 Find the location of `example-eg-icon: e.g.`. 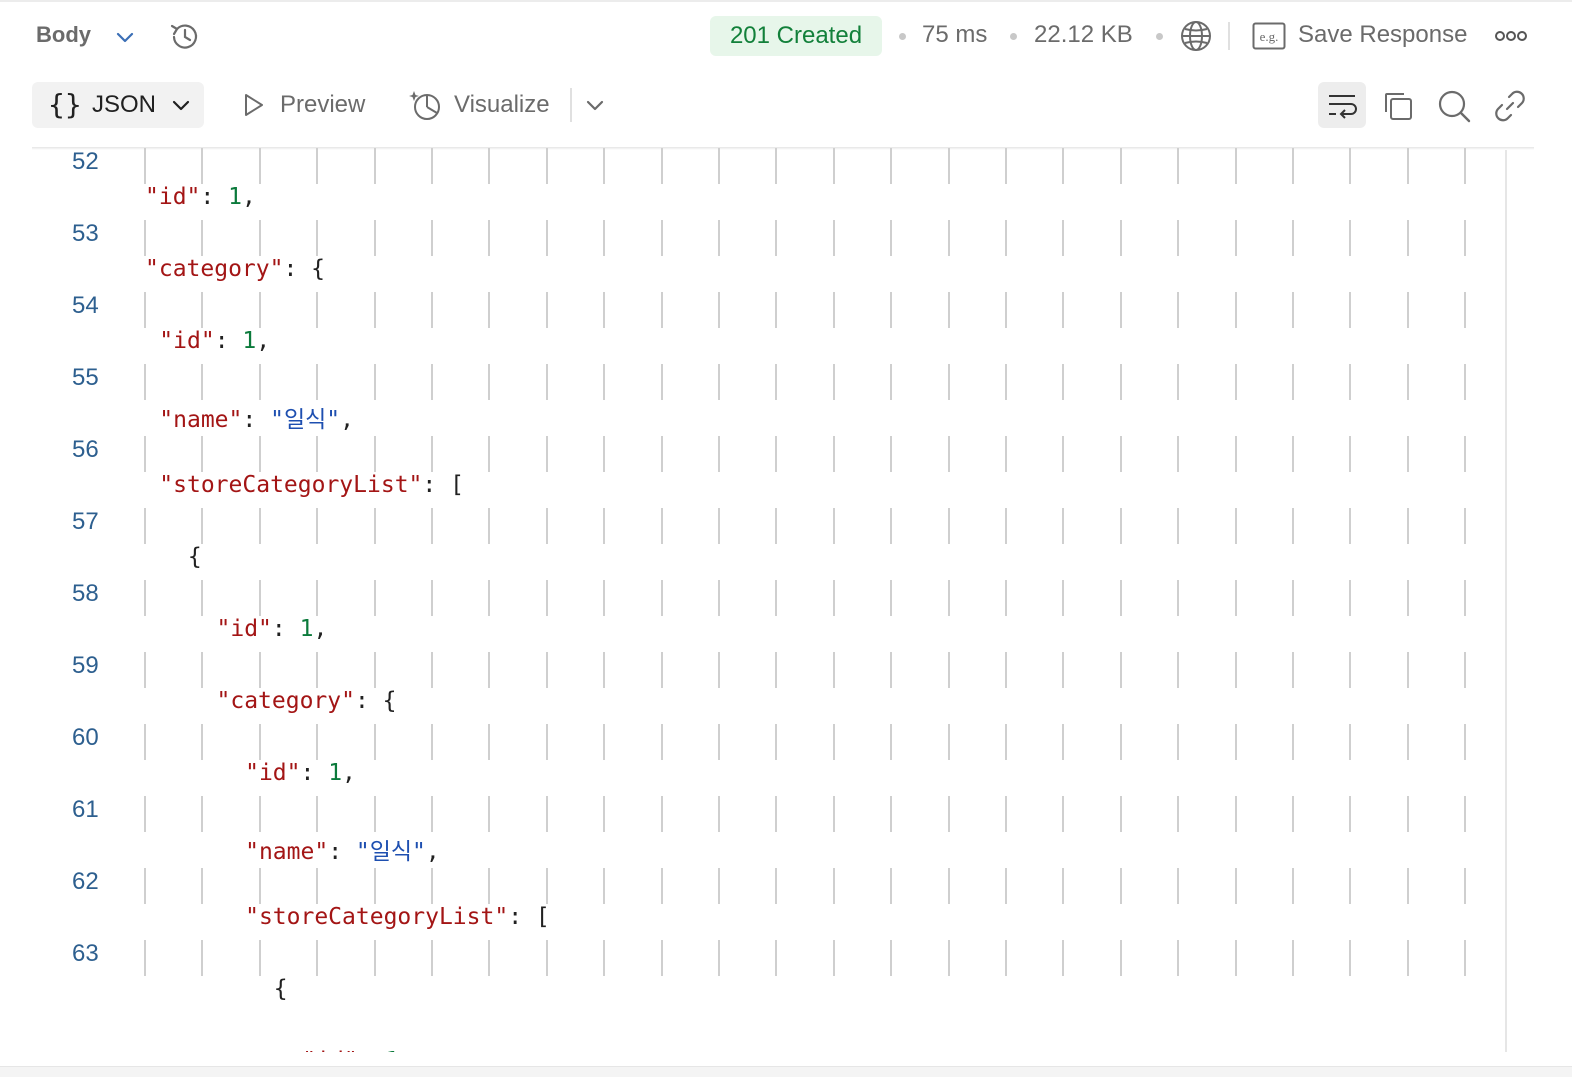

example-eg-icon: e.g. is located at coordinates (1269, 36).